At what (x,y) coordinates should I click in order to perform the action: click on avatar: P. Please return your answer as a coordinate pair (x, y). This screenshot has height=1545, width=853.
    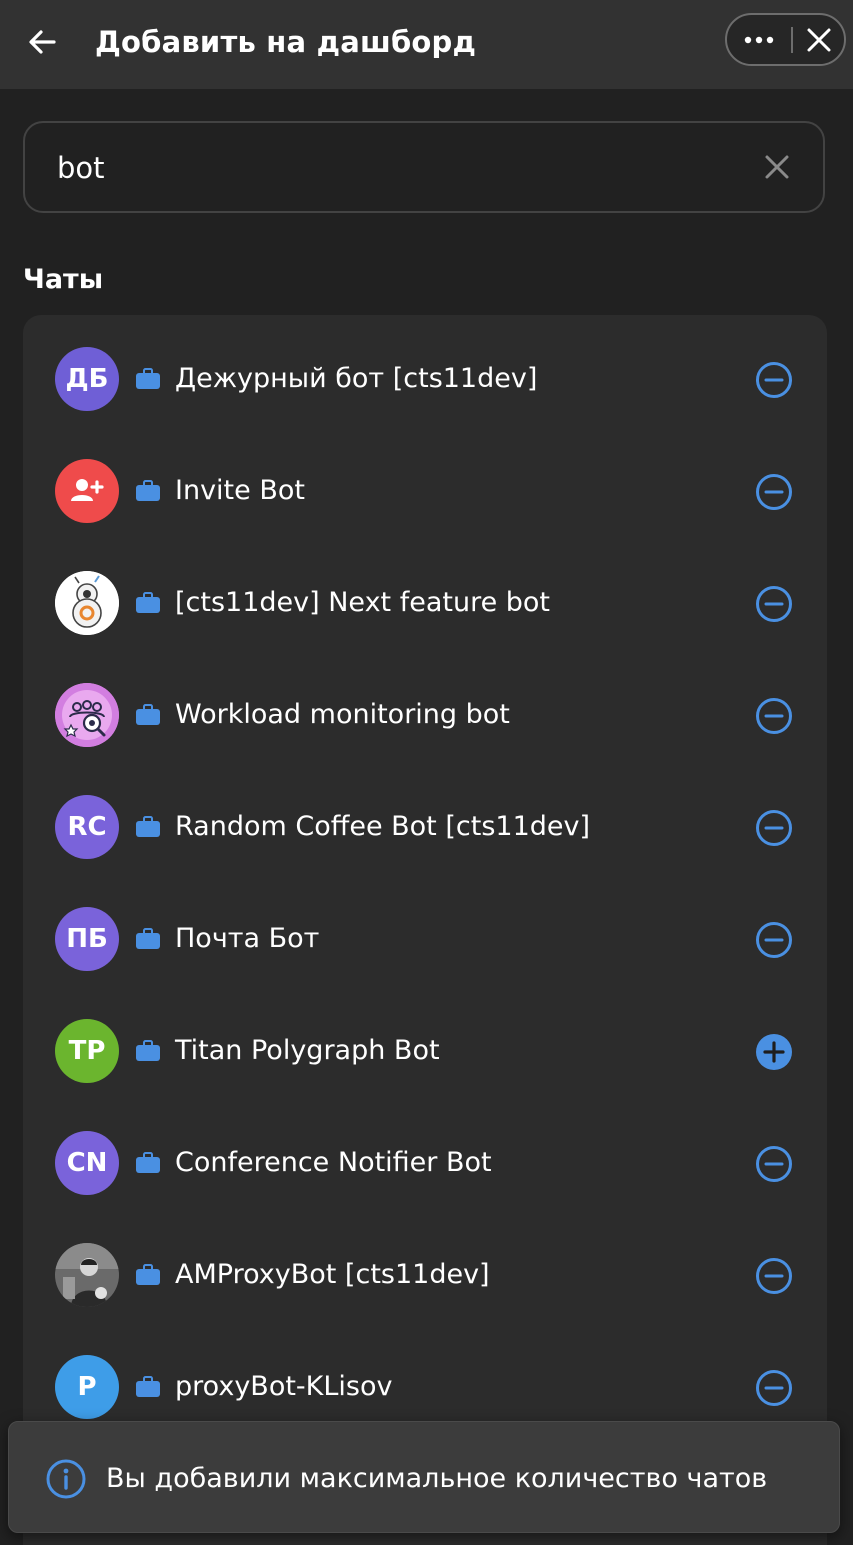
    Looking at the image, I should click on (87, 1387).